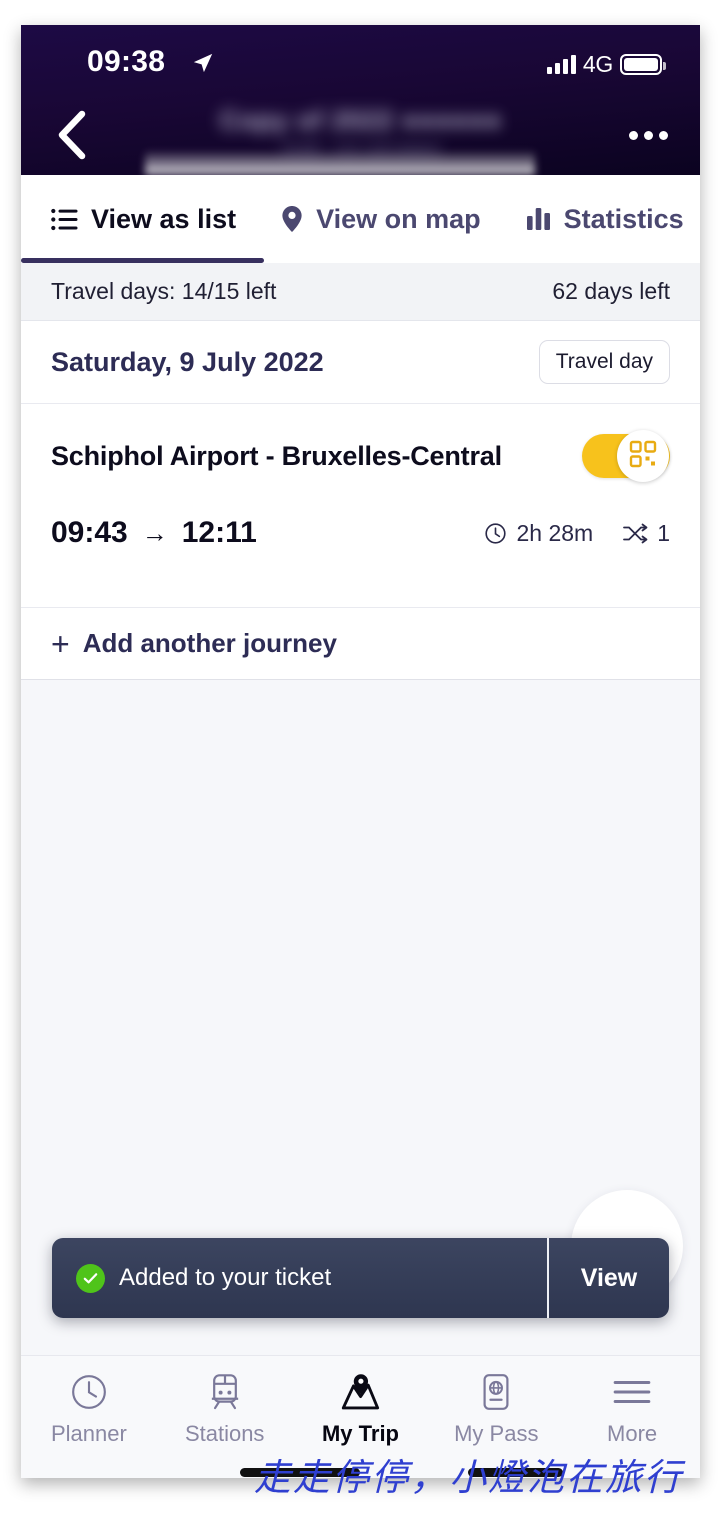 Image resolution: width=721 pixels, height=1513 pixels. I want to click on journey-date: Saturday, 9 July 2022, so click(187, 361).